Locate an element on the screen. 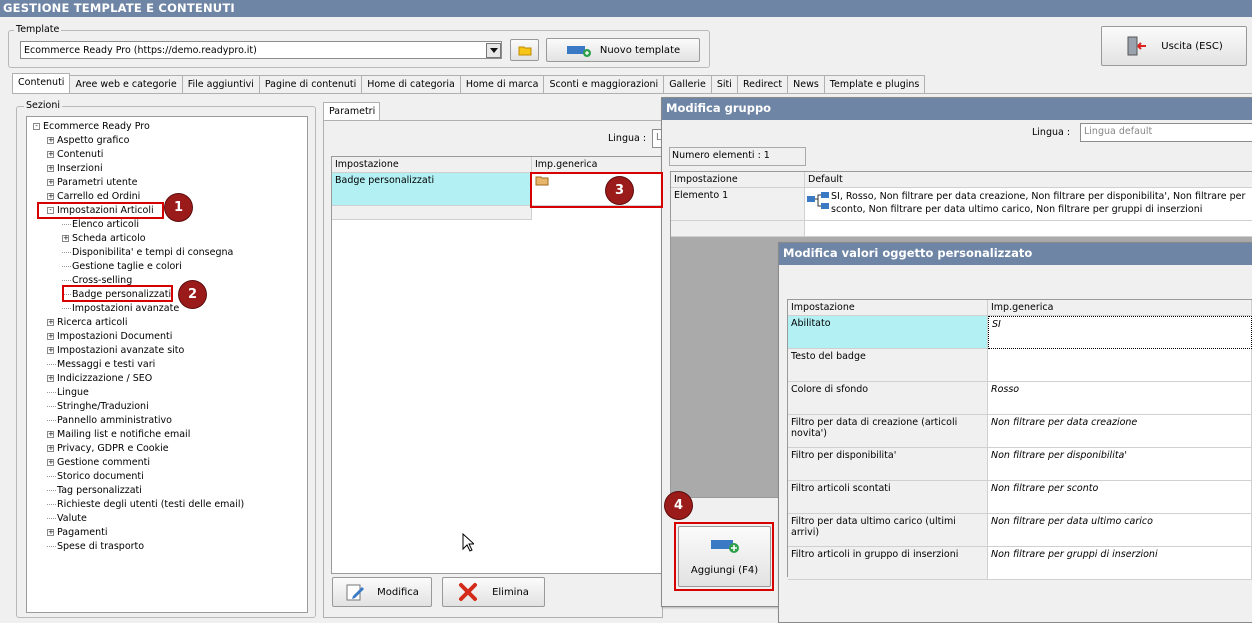 The width and height of the screenshot is (1252, 623). tab-10: News is located at coordinates (806, 84).